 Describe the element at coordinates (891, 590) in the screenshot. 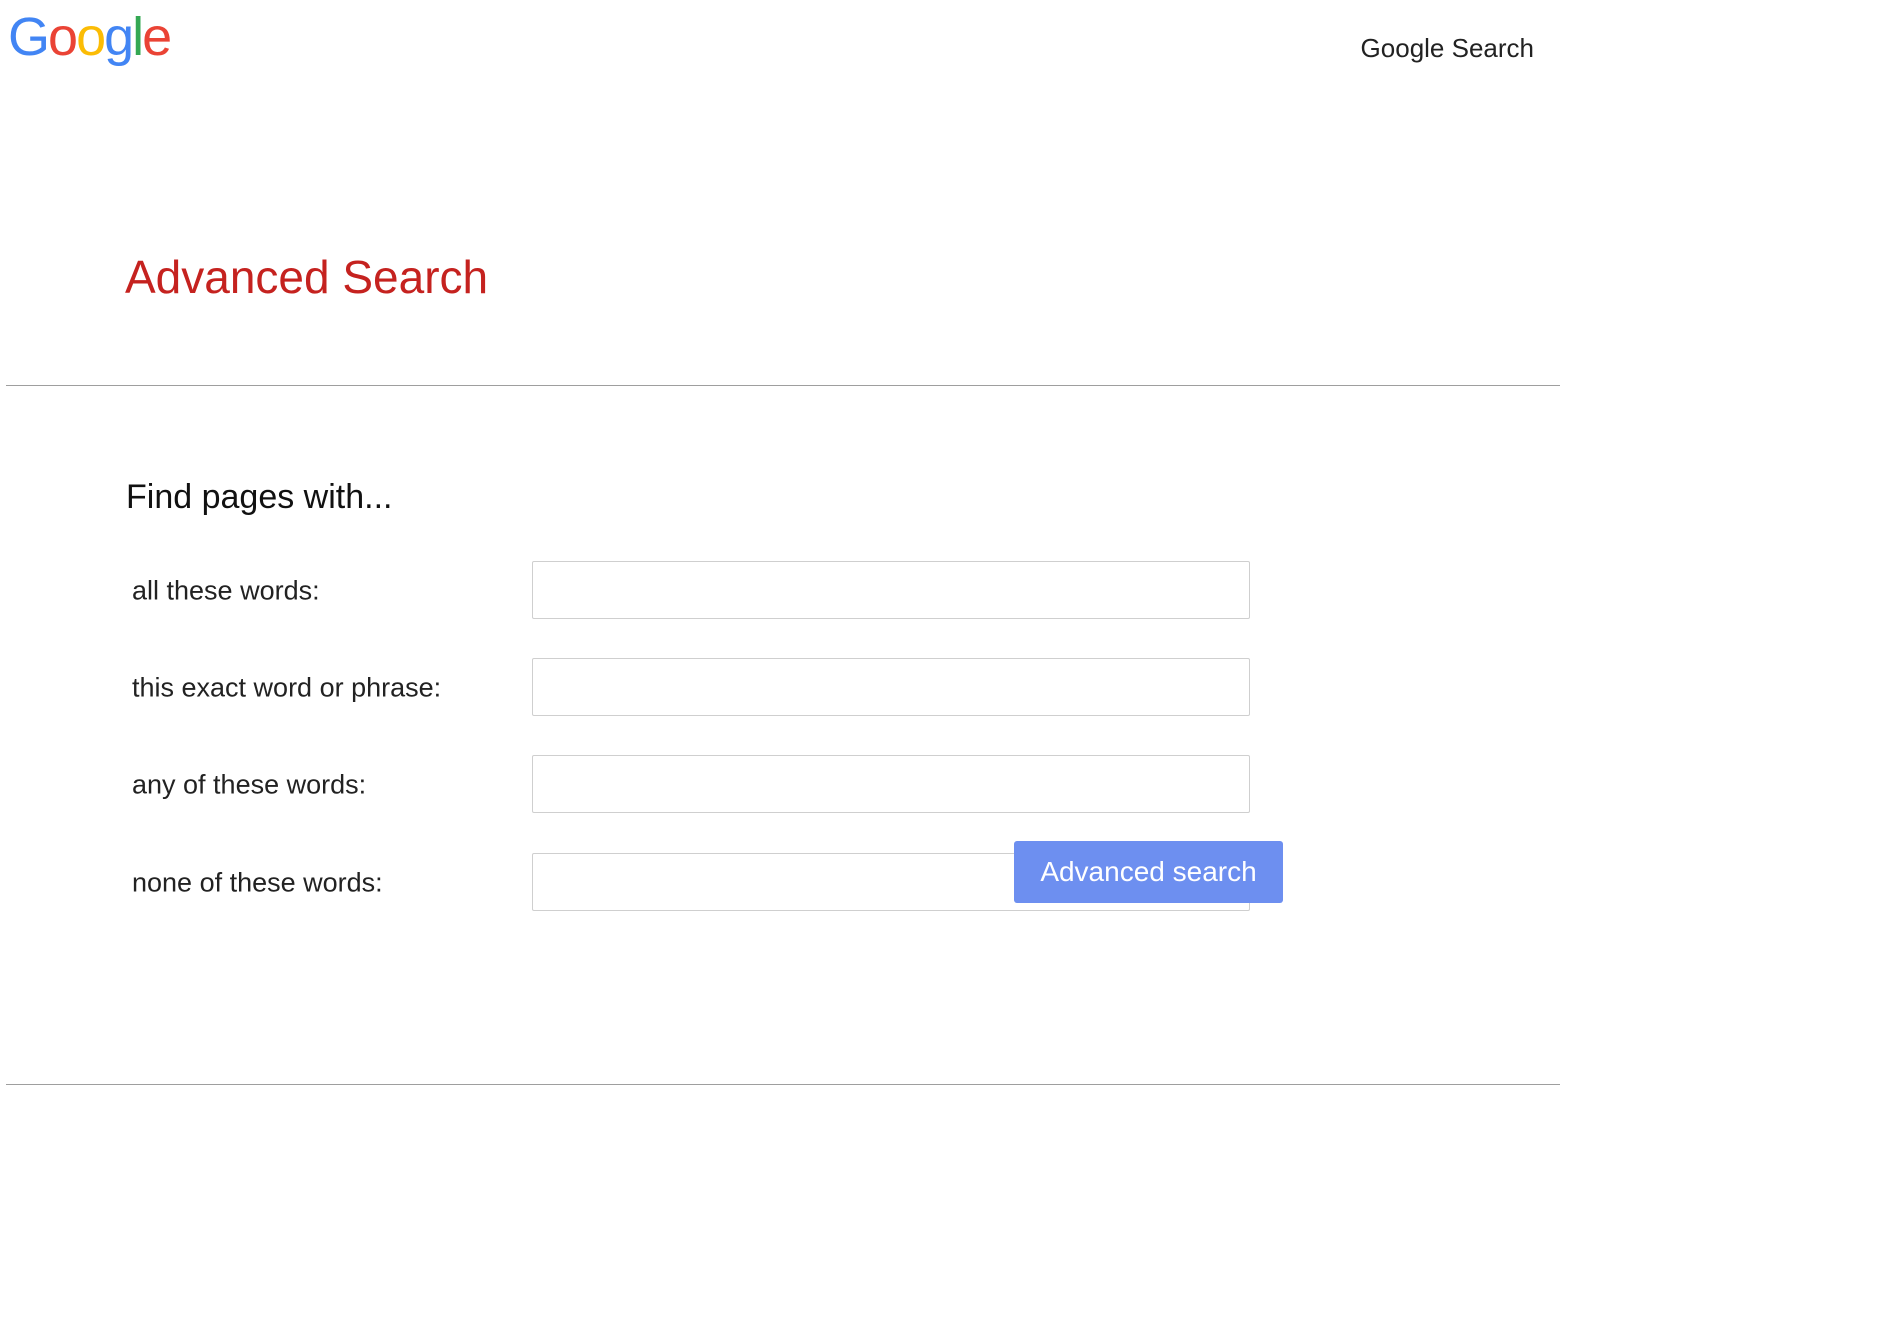

I see `all-words-input` at that location.